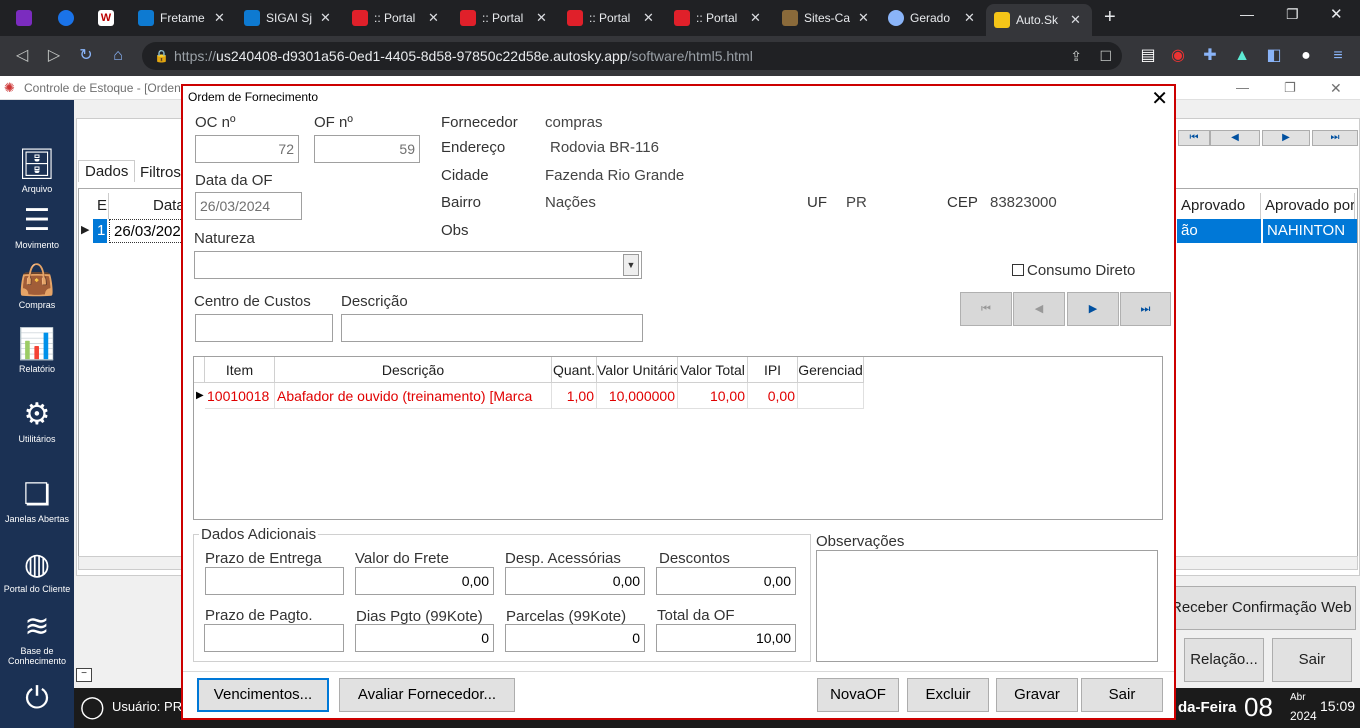 This screenshot has width=1360, height=728. What do you see at coordinates (713, 370) in the screenshot?
I see `grid-header-valor-total: Valor Total` at bounding box center [713, 370].